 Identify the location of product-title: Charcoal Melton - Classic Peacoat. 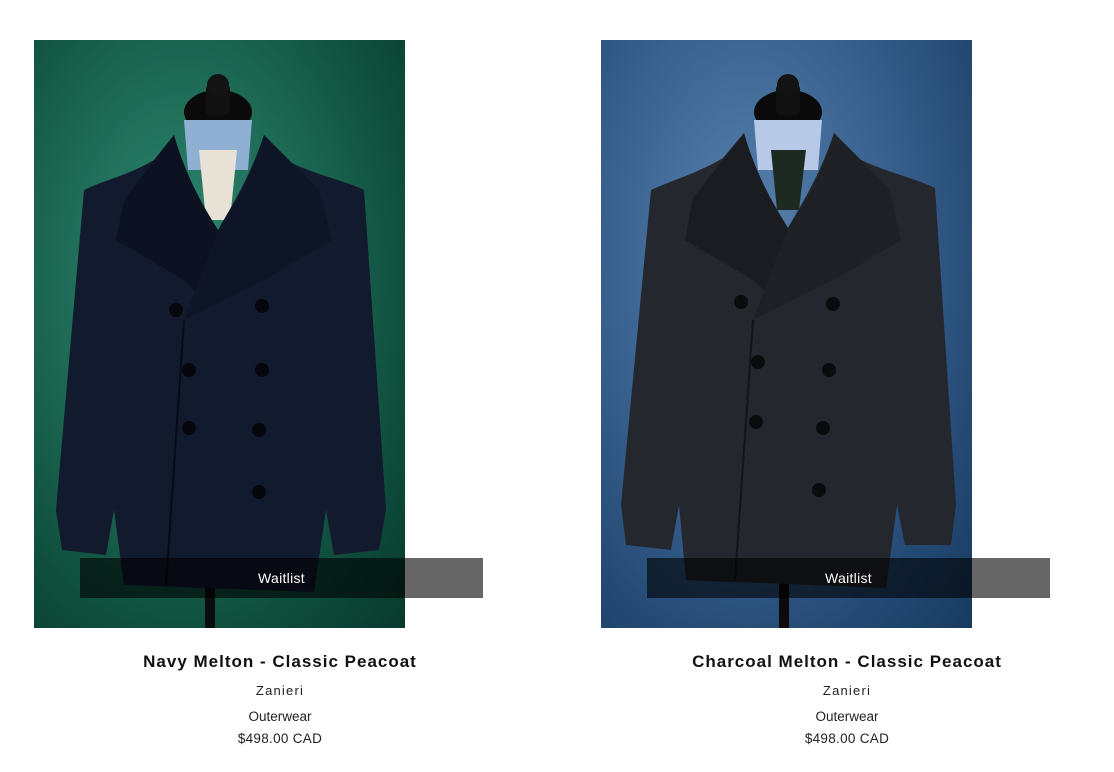
(840, 662).